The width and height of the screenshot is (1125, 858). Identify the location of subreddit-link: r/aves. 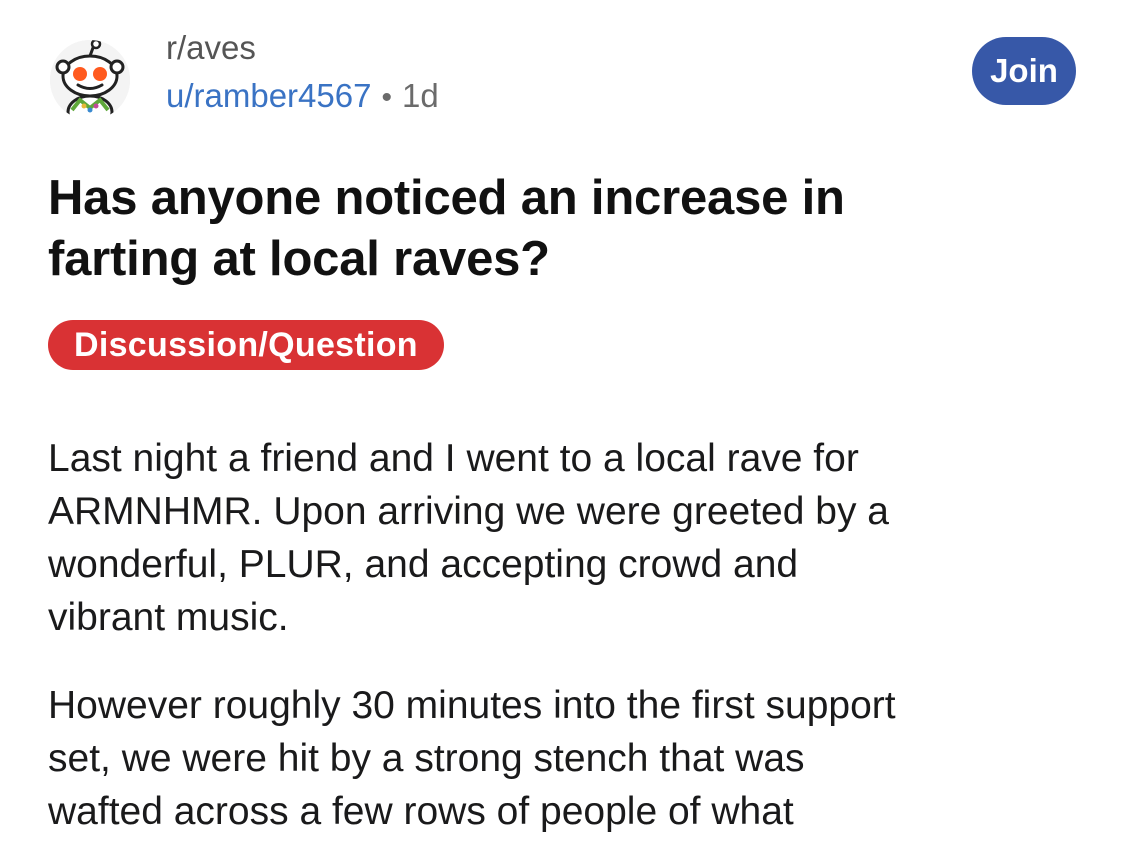
(302, 48).